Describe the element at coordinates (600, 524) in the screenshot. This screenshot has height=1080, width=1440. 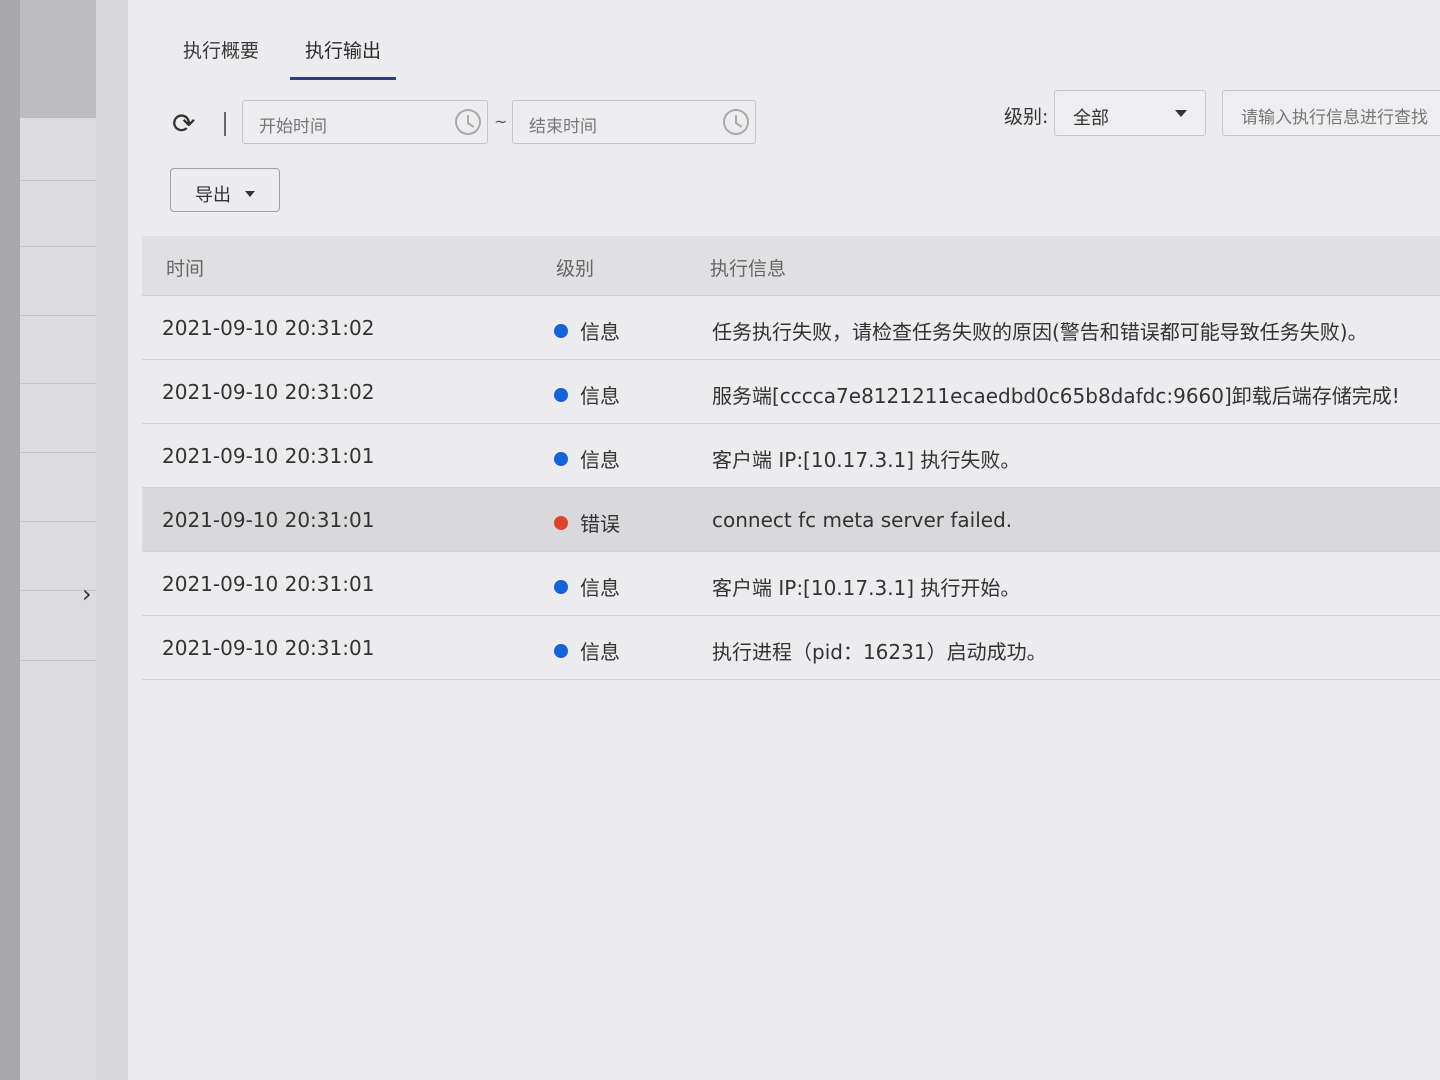
I see `row-level-label: 错误` at that location.